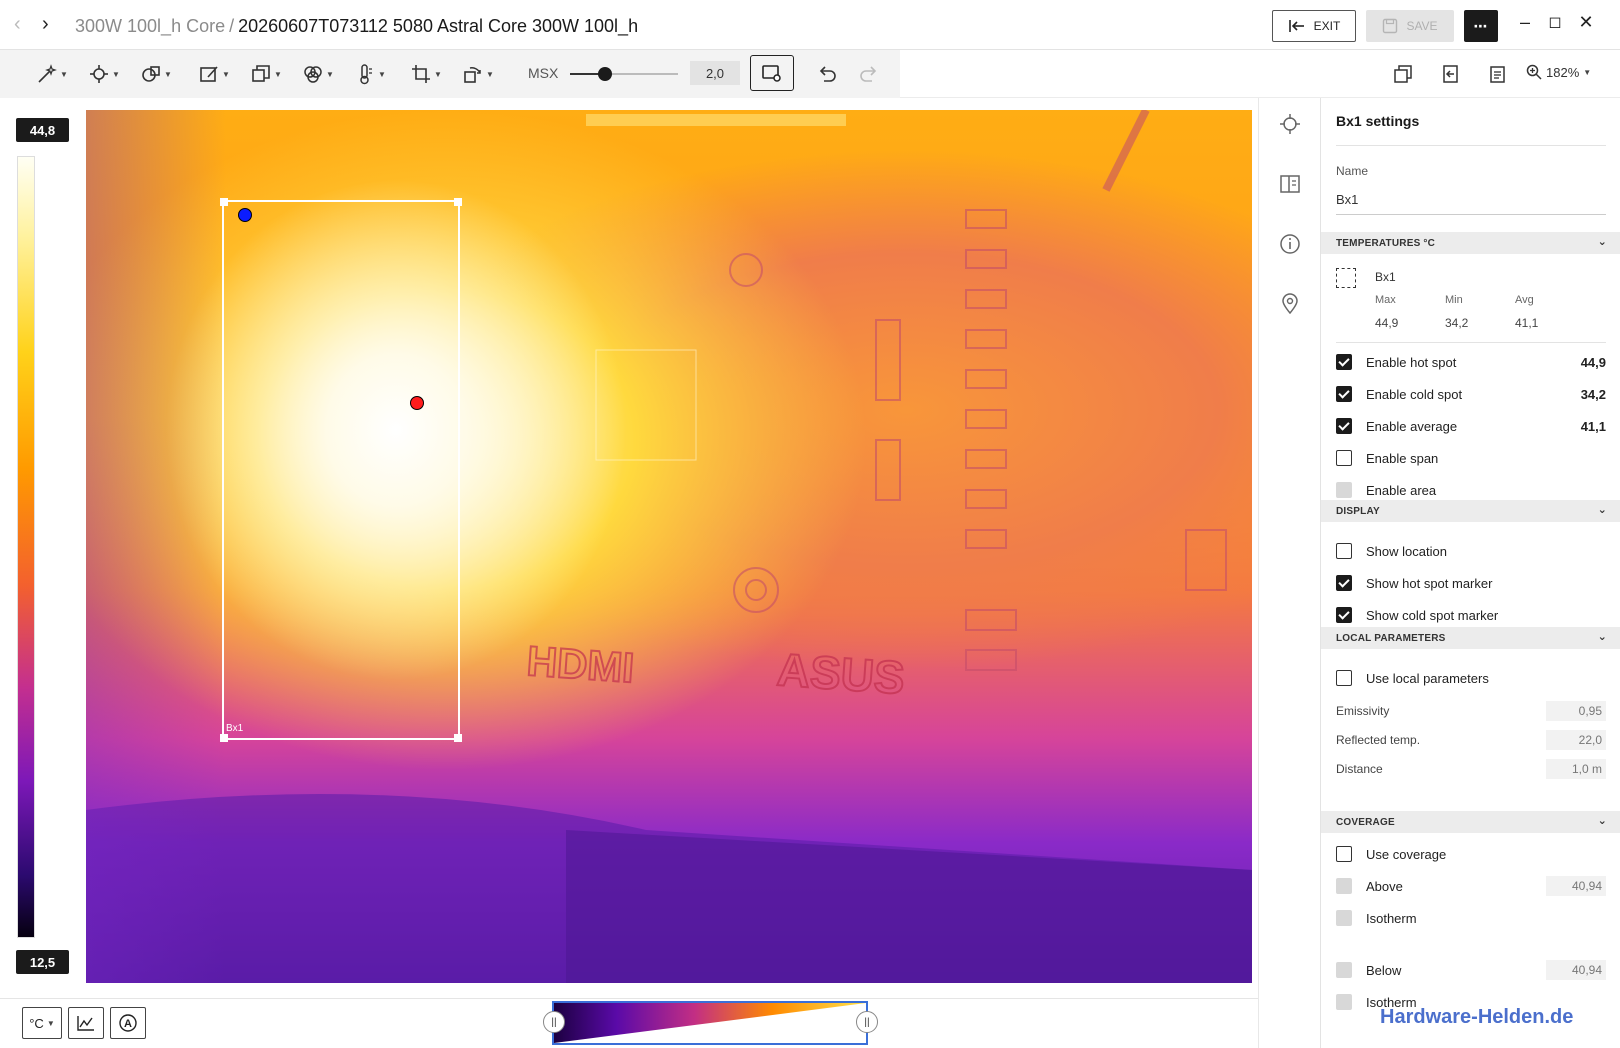 This screenshot has height=1048, width=1620. I want to click on exit-label: EXIT, so click(1327, 26).